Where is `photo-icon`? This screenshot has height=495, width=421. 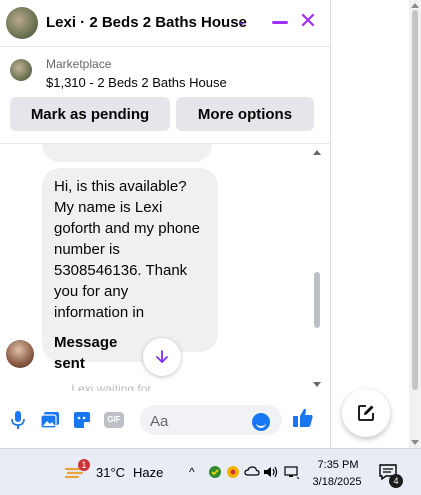
photo-icon is located at coordinates (50, 420).